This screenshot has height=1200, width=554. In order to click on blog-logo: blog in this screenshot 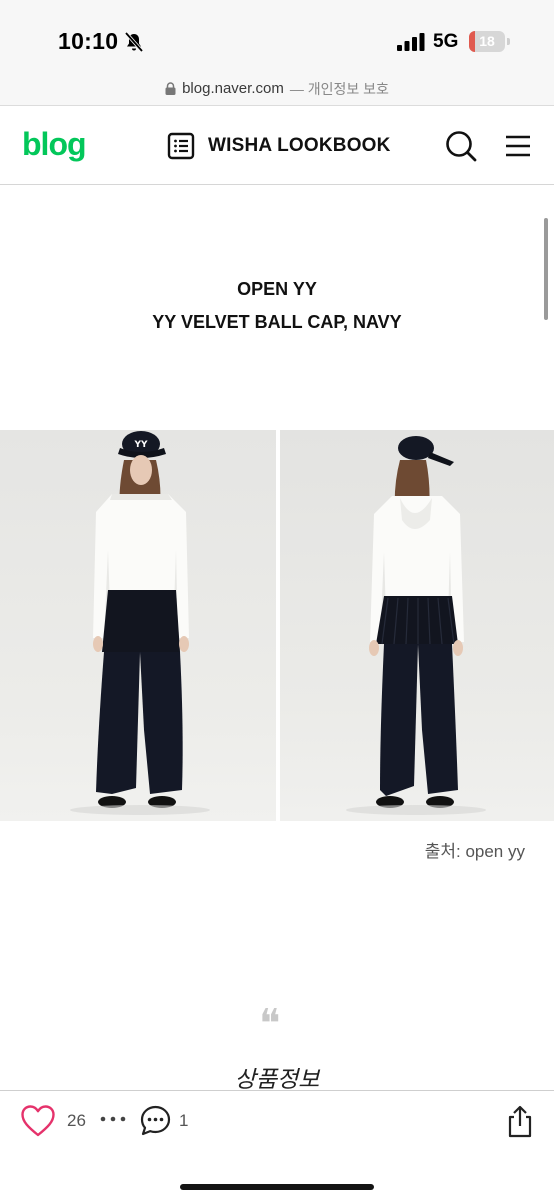, I will do `click(54, 144)`.